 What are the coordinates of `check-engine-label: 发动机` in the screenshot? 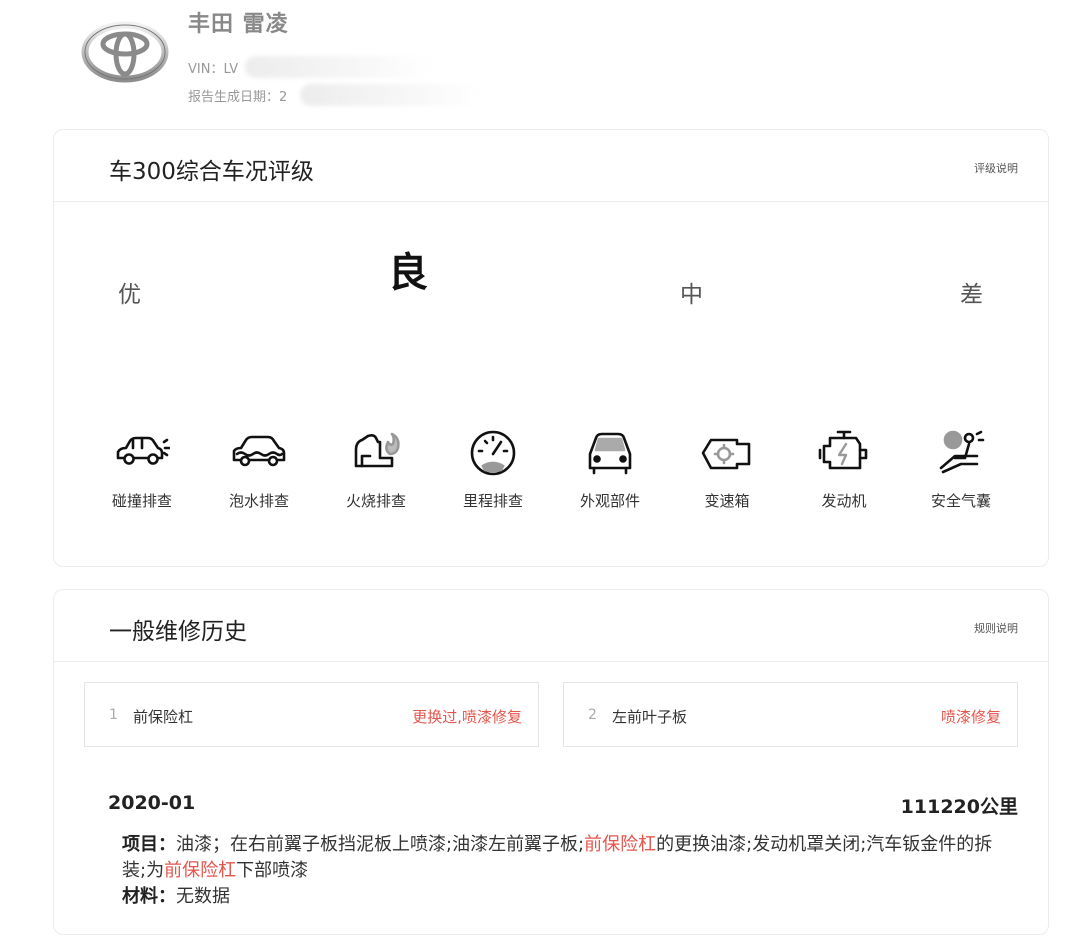 It's located at (844, 501).